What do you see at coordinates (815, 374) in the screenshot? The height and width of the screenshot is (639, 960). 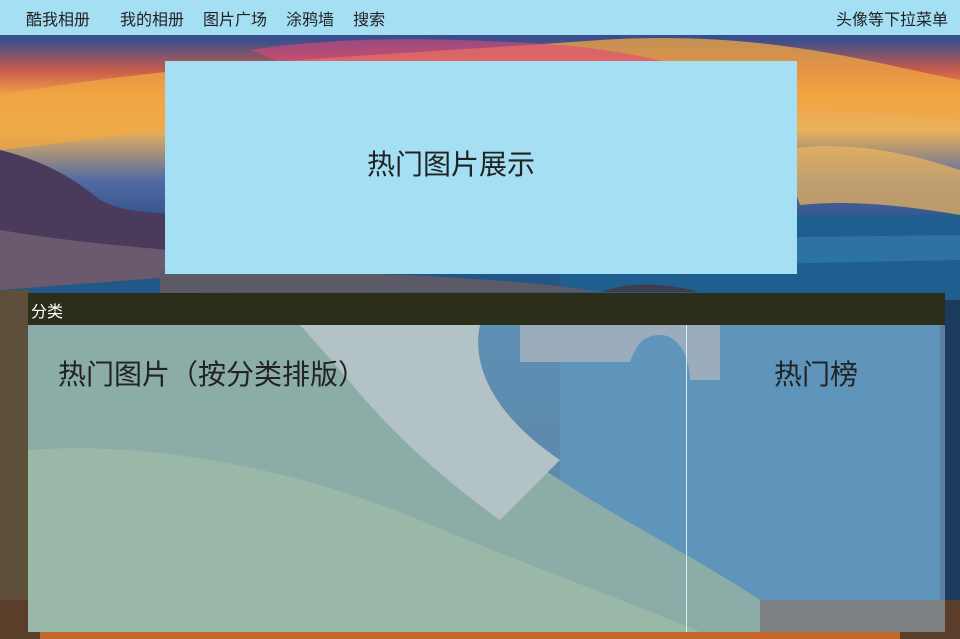 I see `hot-ranking-label: 热门榜` at bounding box center [815, 374].